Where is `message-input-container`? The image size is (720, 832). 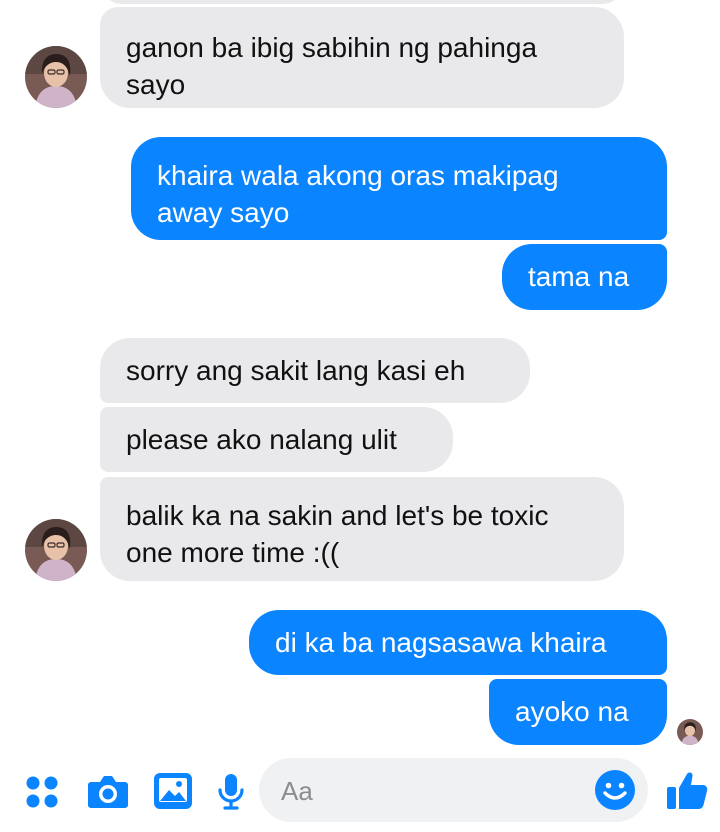
message-input-container is located at coordinates (453, 791).